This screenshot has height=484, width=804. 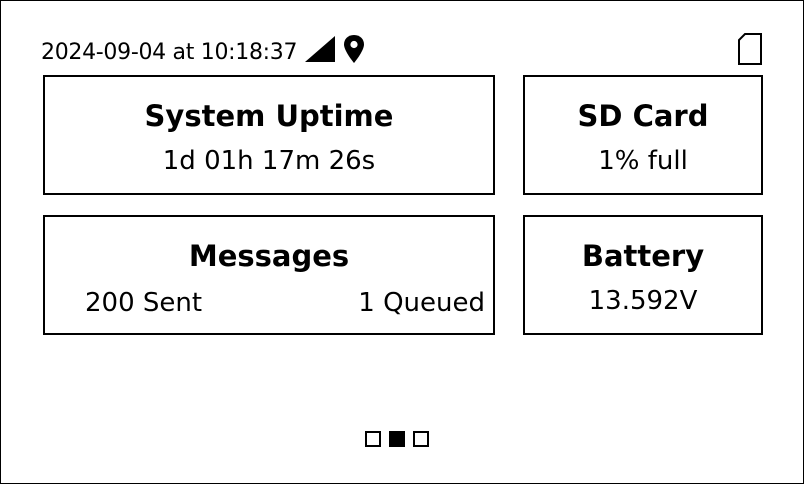 I want to click on messages-sent-count: 200 Sent, so click(x=144, y=303).